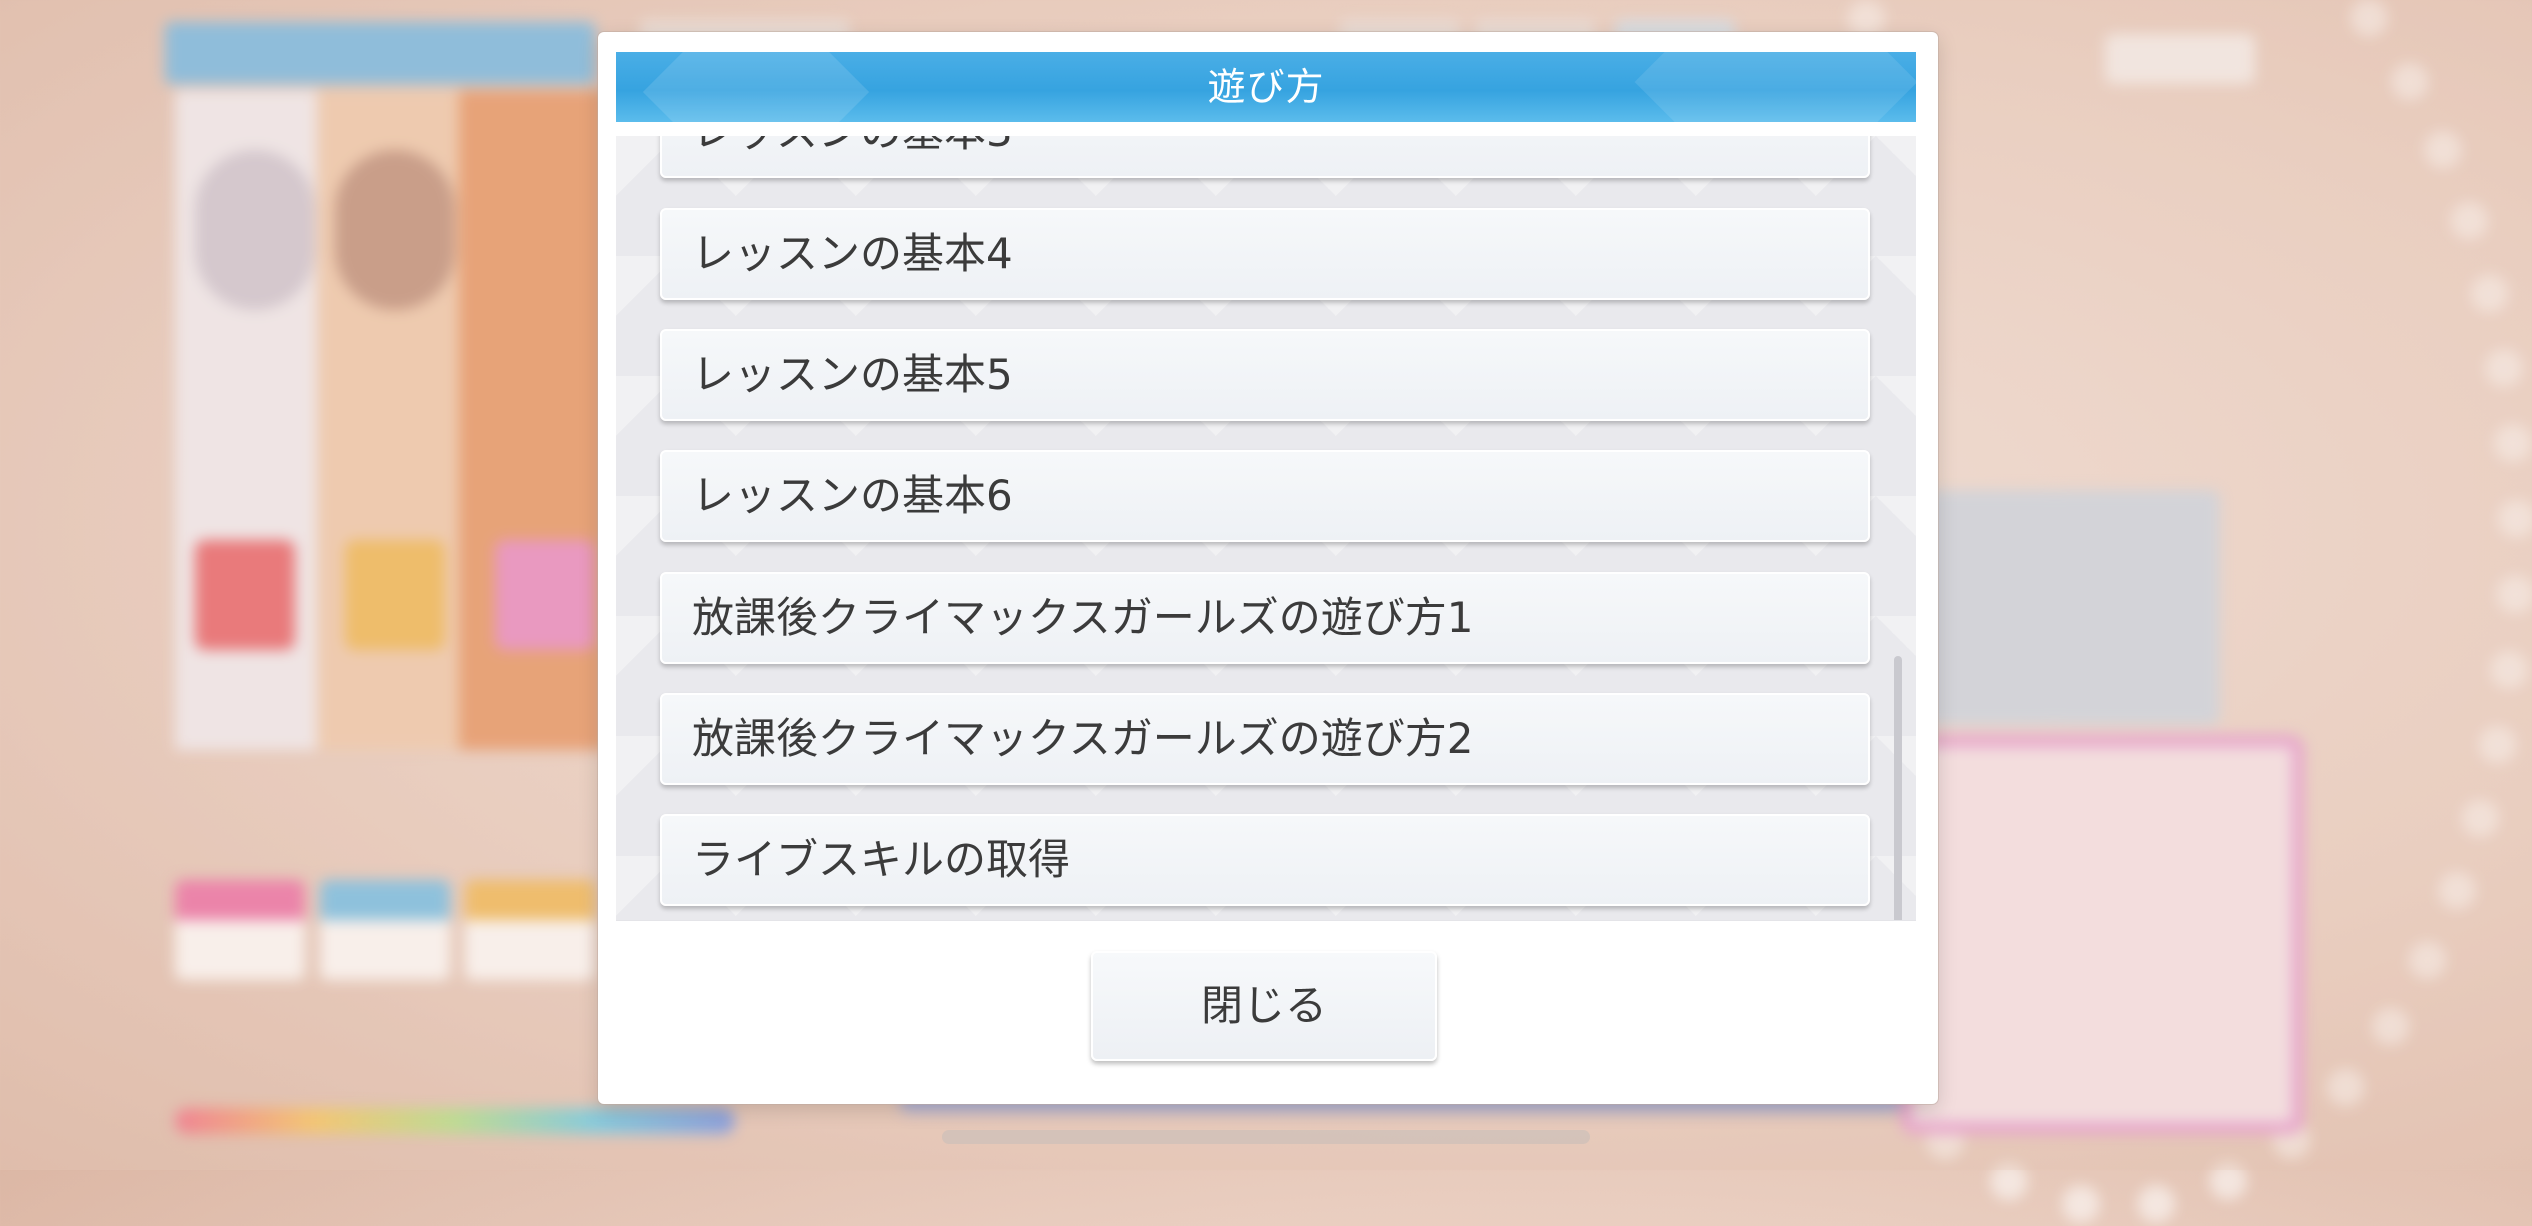 This screenshot has width=2532, height=1226. I want to click on list-item-houkago-how-to-play-2: 放課後クライマックスガールズの遊び方2, so click(1265, 739).